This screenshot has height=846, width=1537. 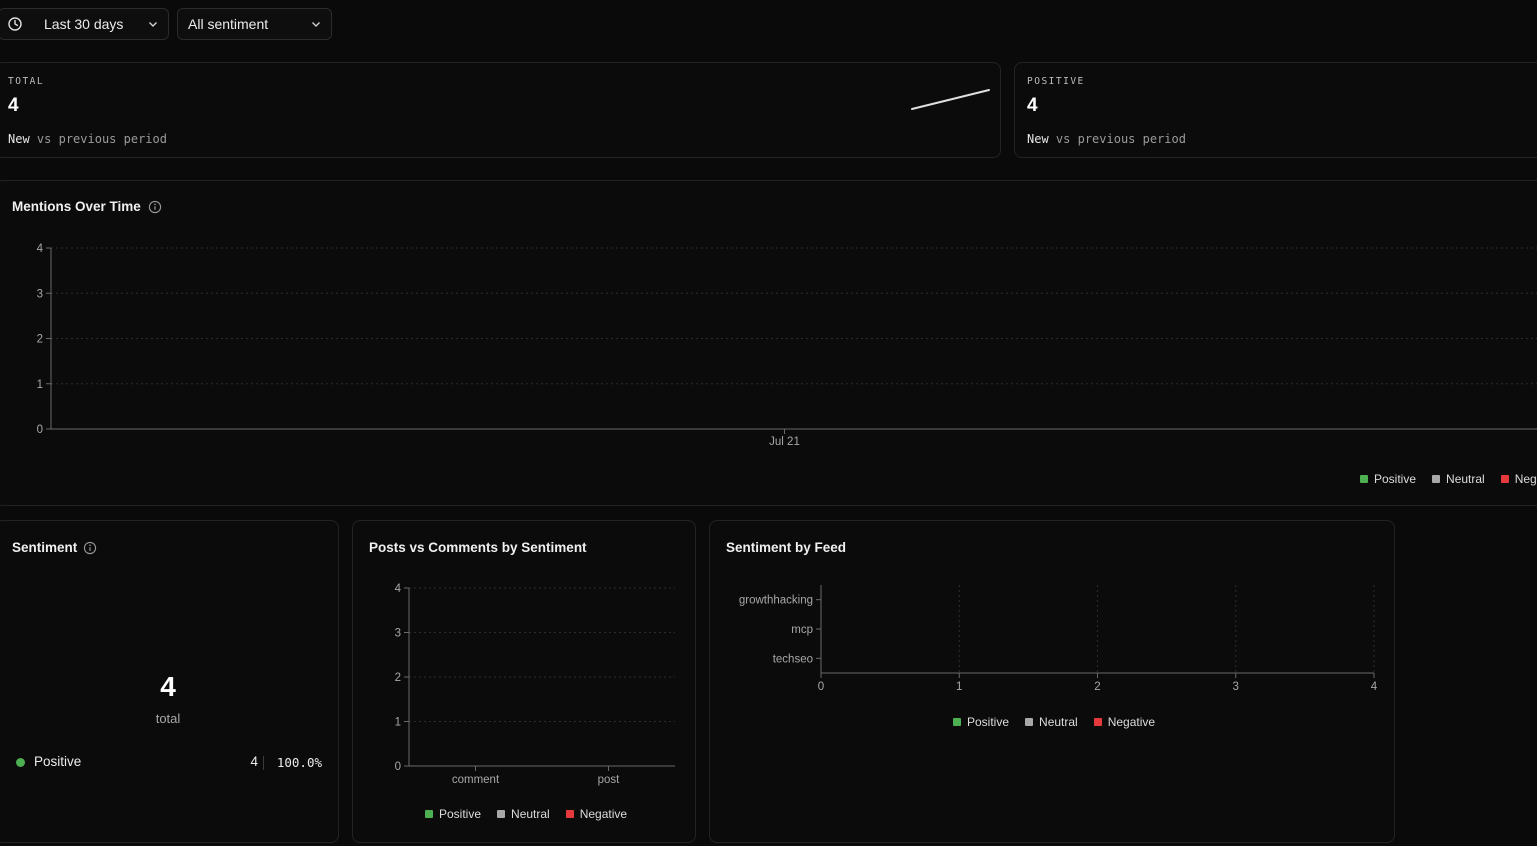 What do you see at coordinates (1056, 81) in the screenshot?
I see `kpi-label: POSITIVE` at bounding box center [1056, 81].